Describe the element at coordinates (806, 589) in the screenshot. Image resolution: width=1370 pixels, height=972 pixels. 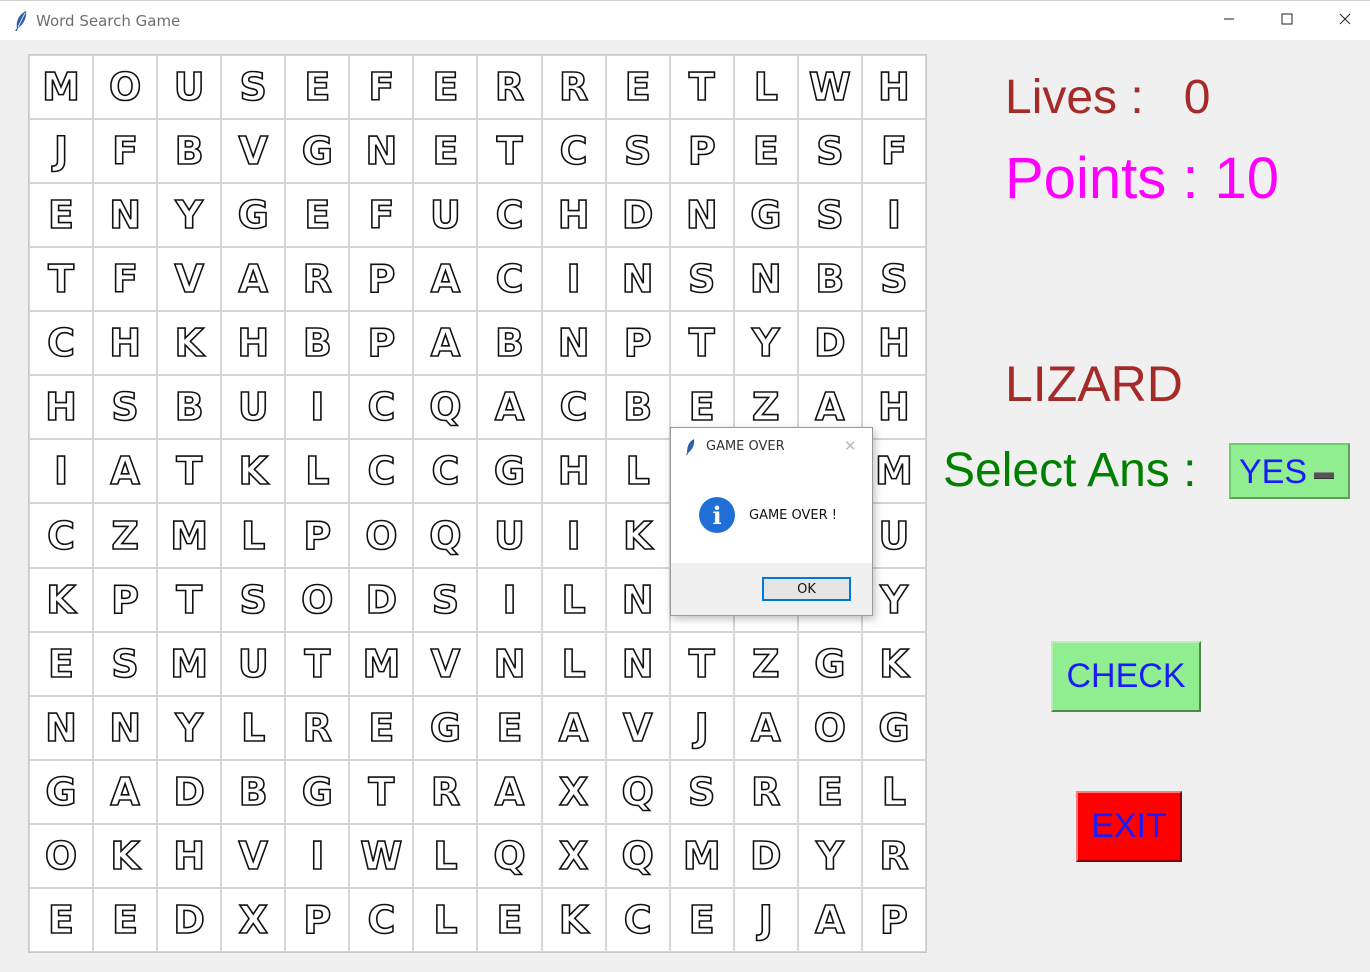
I see `ok-button: OK` at that location.